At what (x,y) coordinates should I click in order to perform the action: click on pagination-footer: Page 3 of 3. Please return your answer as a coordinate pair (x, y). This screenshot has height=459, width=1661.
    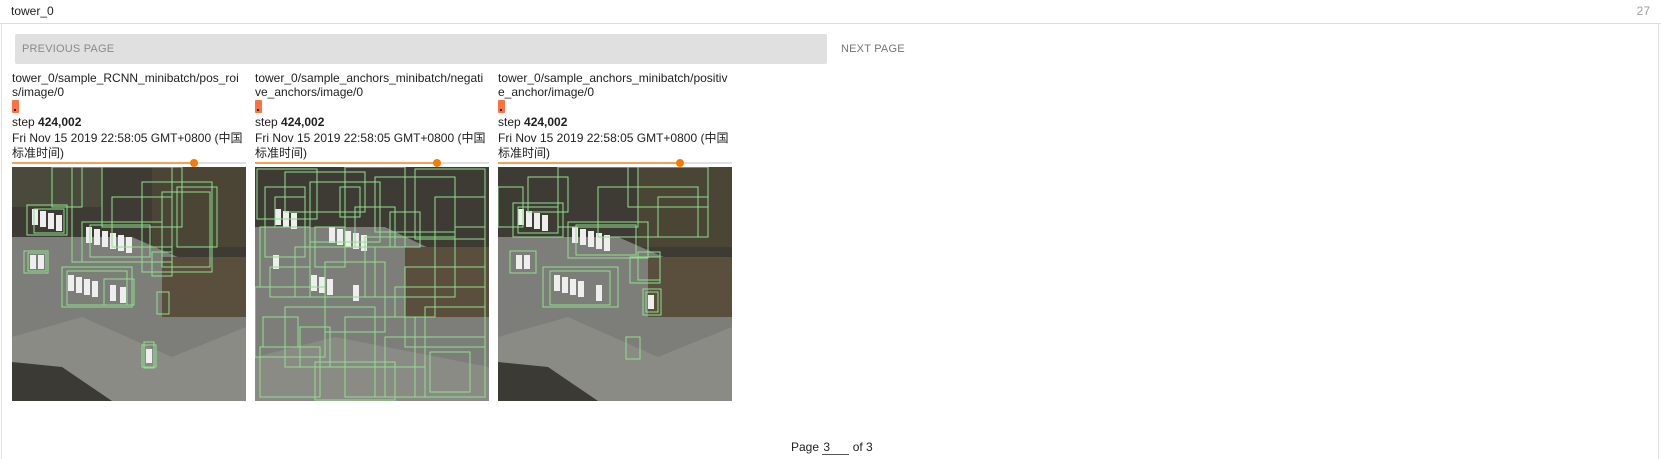
    Looking at the image, I should click on (832, 447).